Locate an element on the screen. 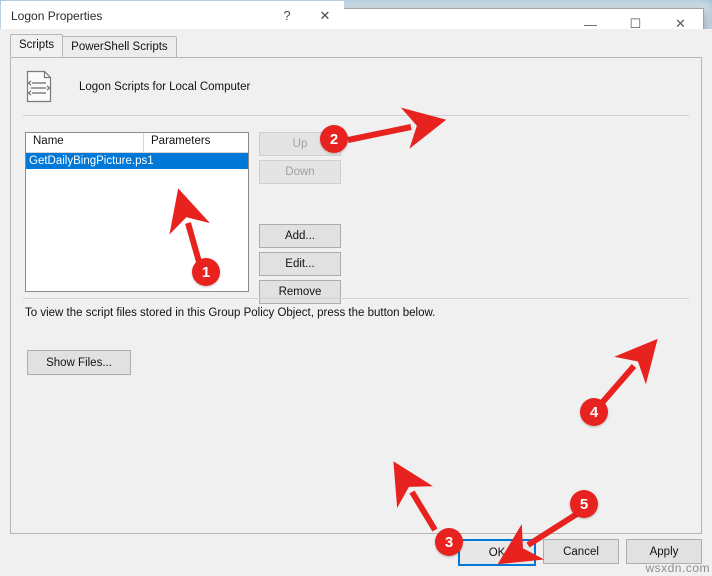 This screenshot has height=576, width=712. down-button: Down is located at coordinates (300, 172).